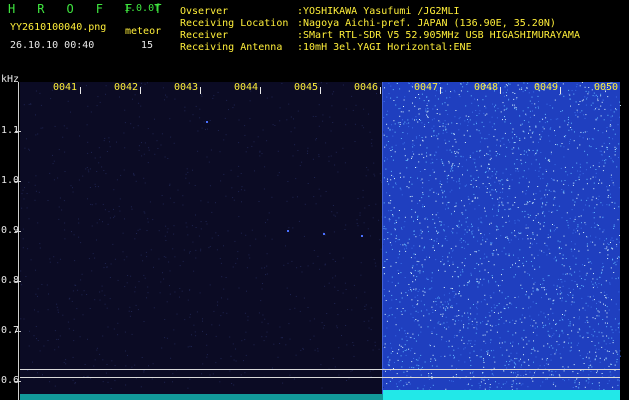  I want to click on time-label: 0045, so click(306, 87).